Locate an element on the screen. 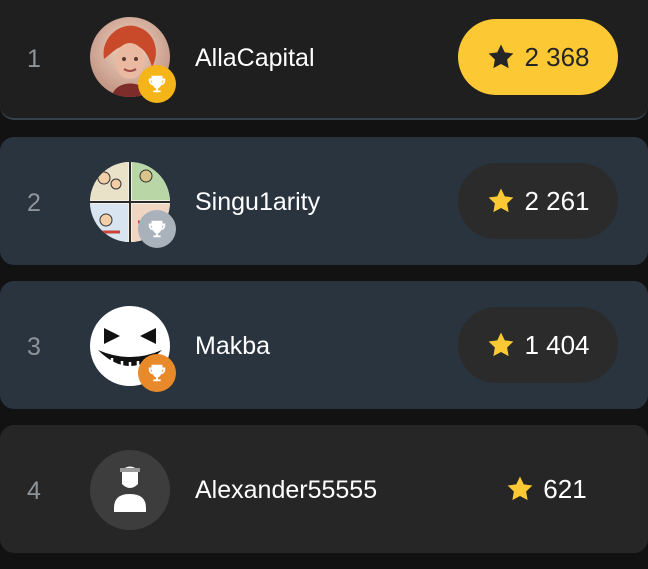  rank-number: 2 is located at coordinates (34, 203).